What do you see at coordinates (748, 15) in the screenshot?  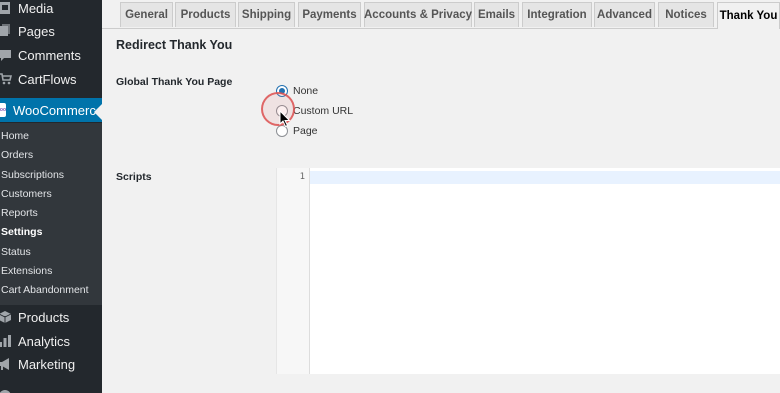 I see `tab-thank-you: Thank You` at bounding box center [748, 15].